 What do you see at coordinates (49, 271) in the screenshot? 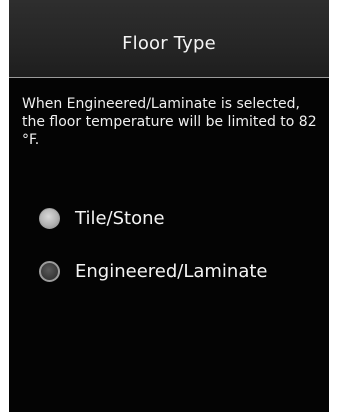
I see `radio-unselected-icon` at bounding box center [49, 271].